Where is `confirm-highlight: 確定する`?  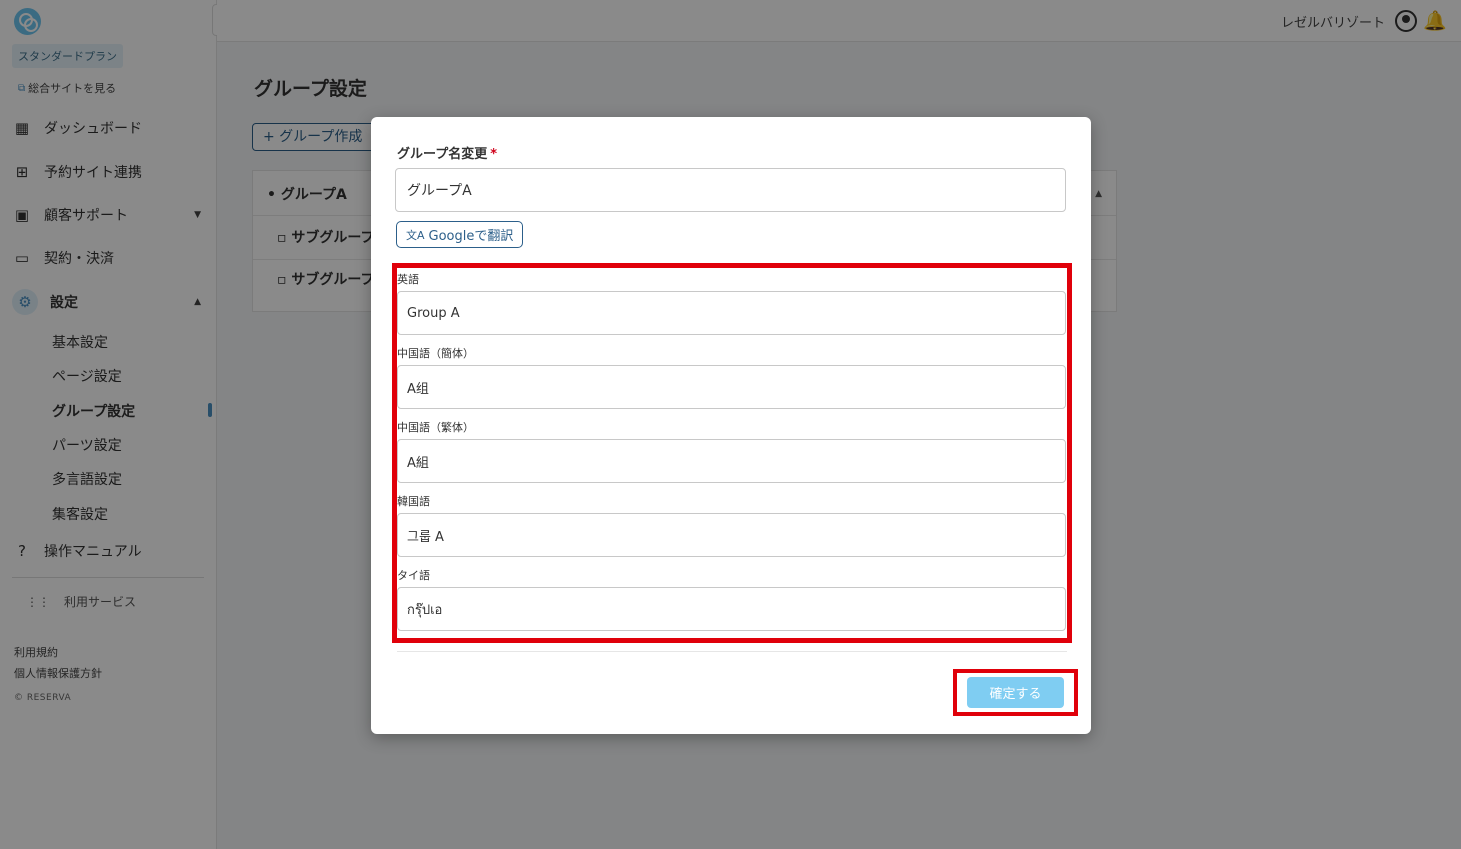 confirm-highlight: 確定する is located at coordinates (1015, 692).